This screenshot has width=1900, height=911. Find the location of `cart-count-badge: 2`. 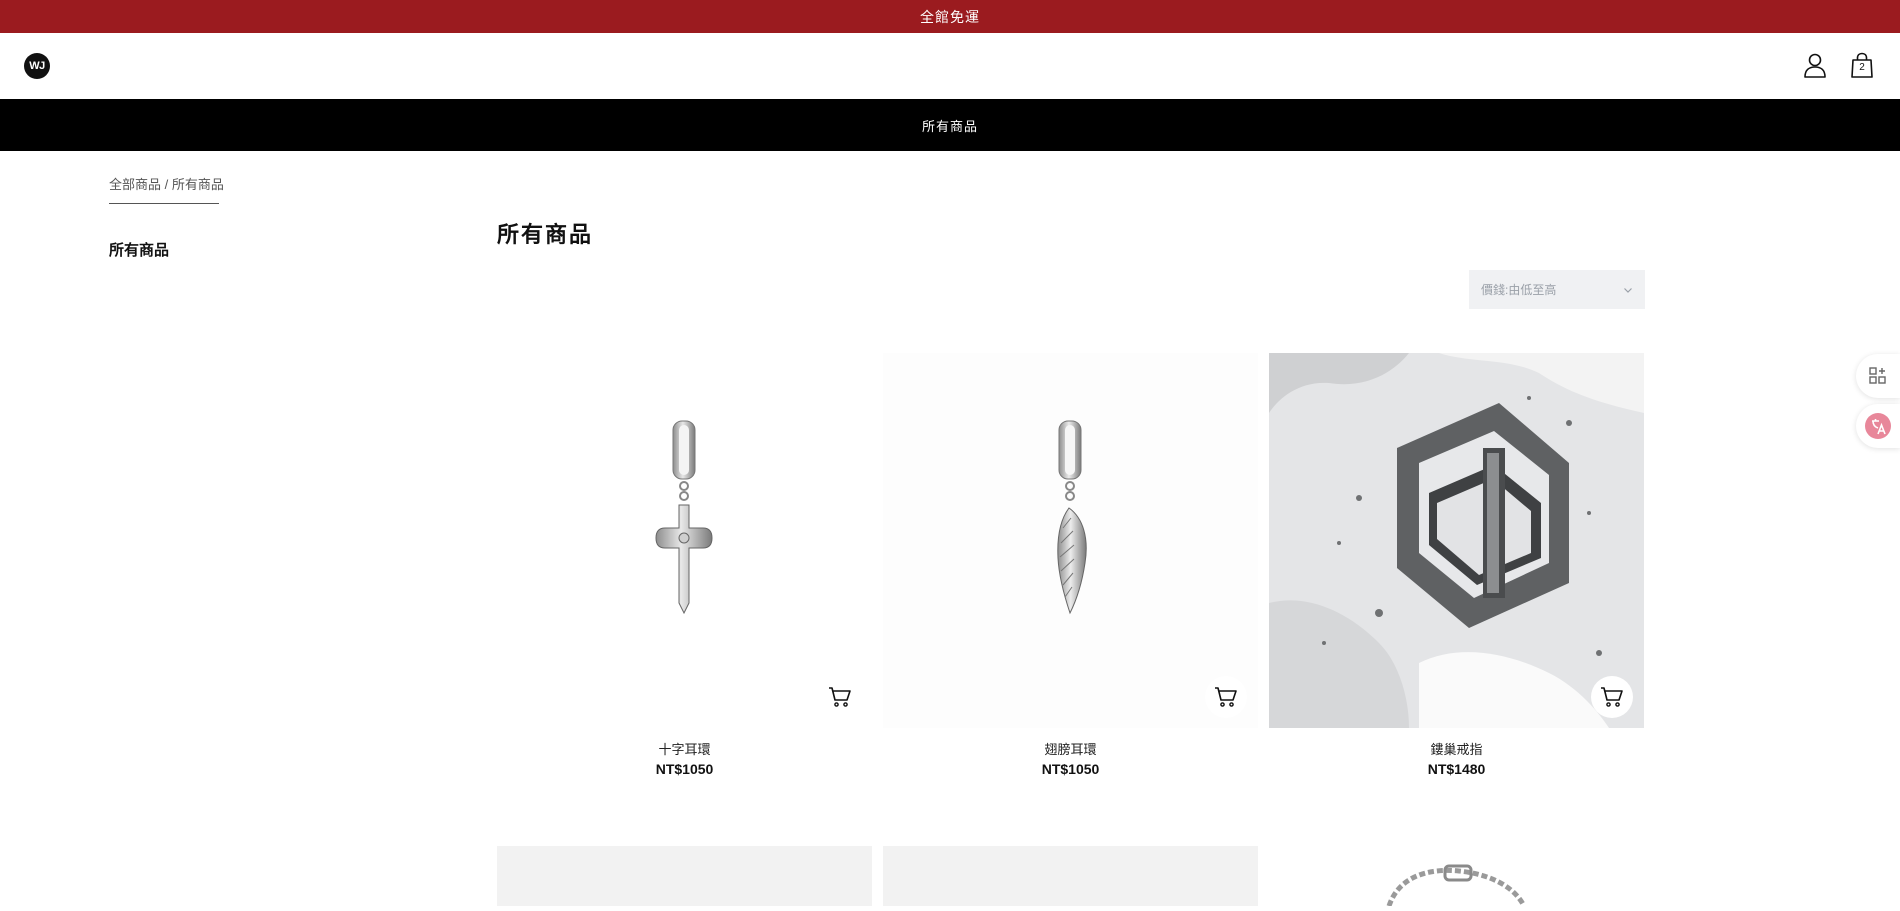

cart-count-badge: 2 is located at coordinates (1862, 67).